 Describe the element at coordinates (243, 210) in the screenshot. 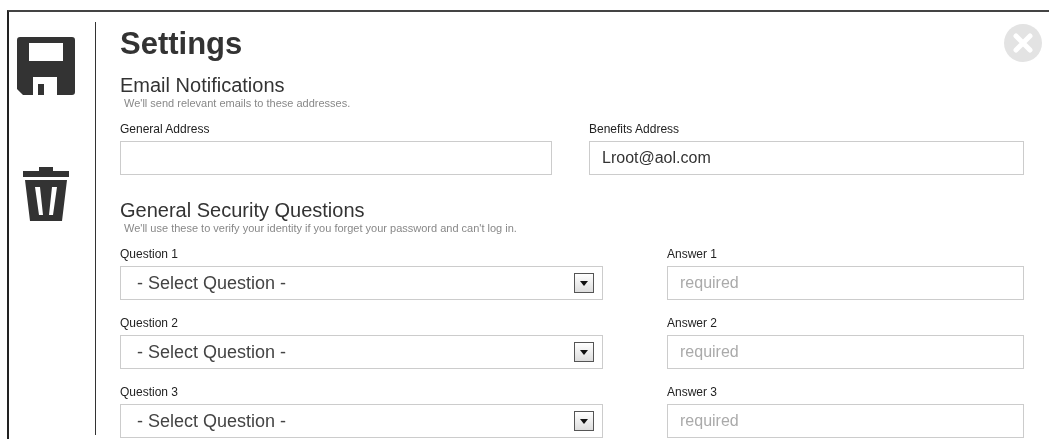

I see `section-heading: General Security Questions` at that location.